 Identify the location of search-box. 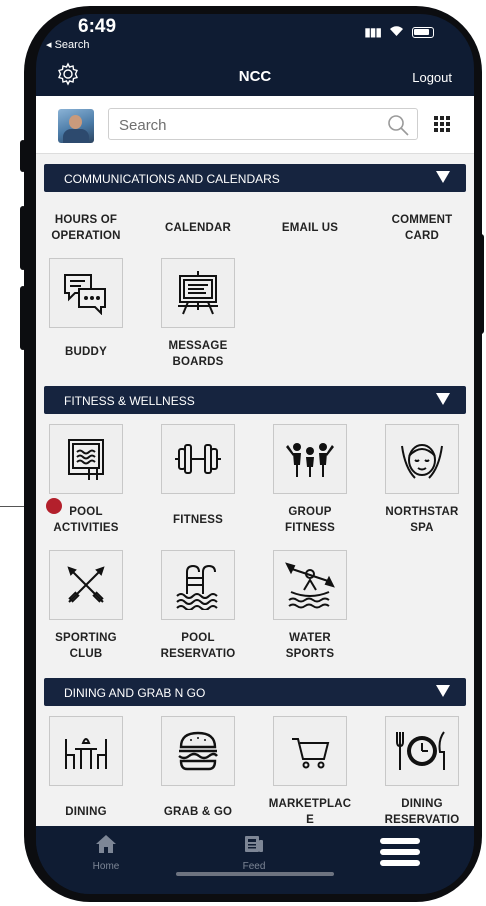
(263, 124).